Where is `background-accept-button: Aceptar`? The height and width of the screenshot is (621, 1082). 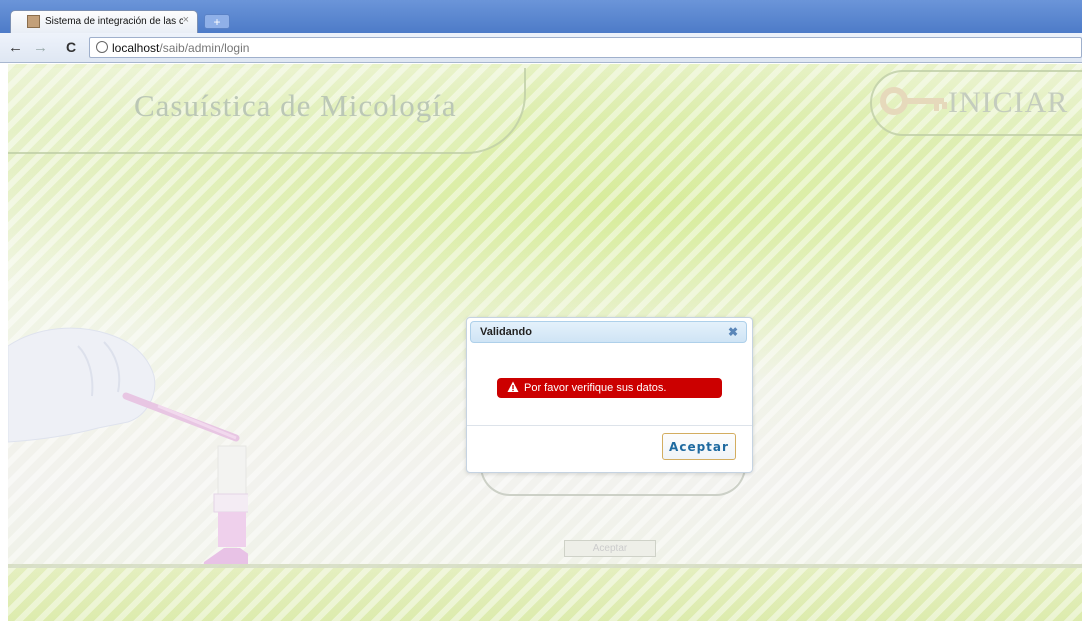 background-accept-button: Aceptar is located at coordinates (610, 548).